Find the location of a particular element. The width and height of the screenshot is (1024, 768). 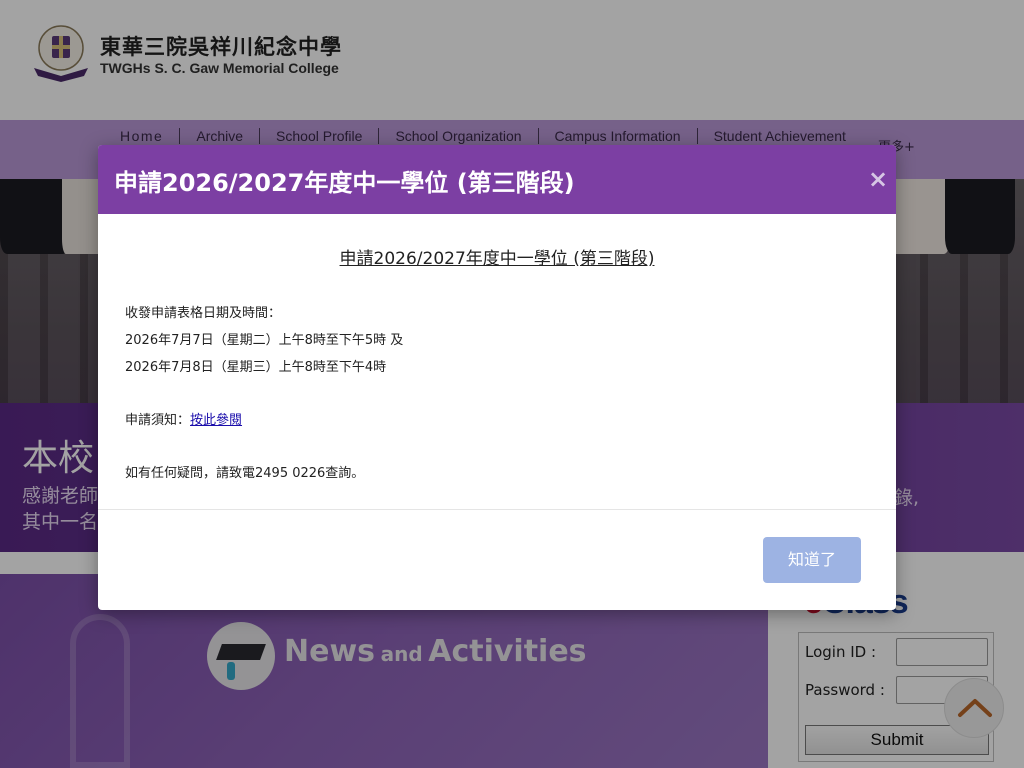

notice-line: 申請須知：按此參閱 is located at coordinates (183, 418).